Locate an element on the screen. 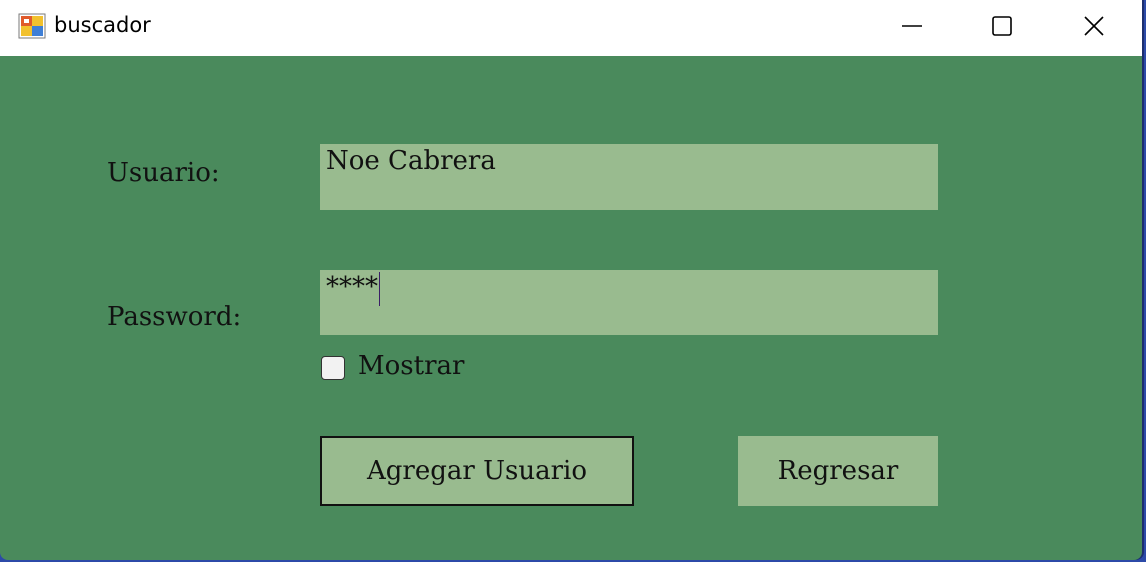 The width and height of the screenshot is (1146, 562). regresar-button-label: Regresar is located at coordinates (838, 471).